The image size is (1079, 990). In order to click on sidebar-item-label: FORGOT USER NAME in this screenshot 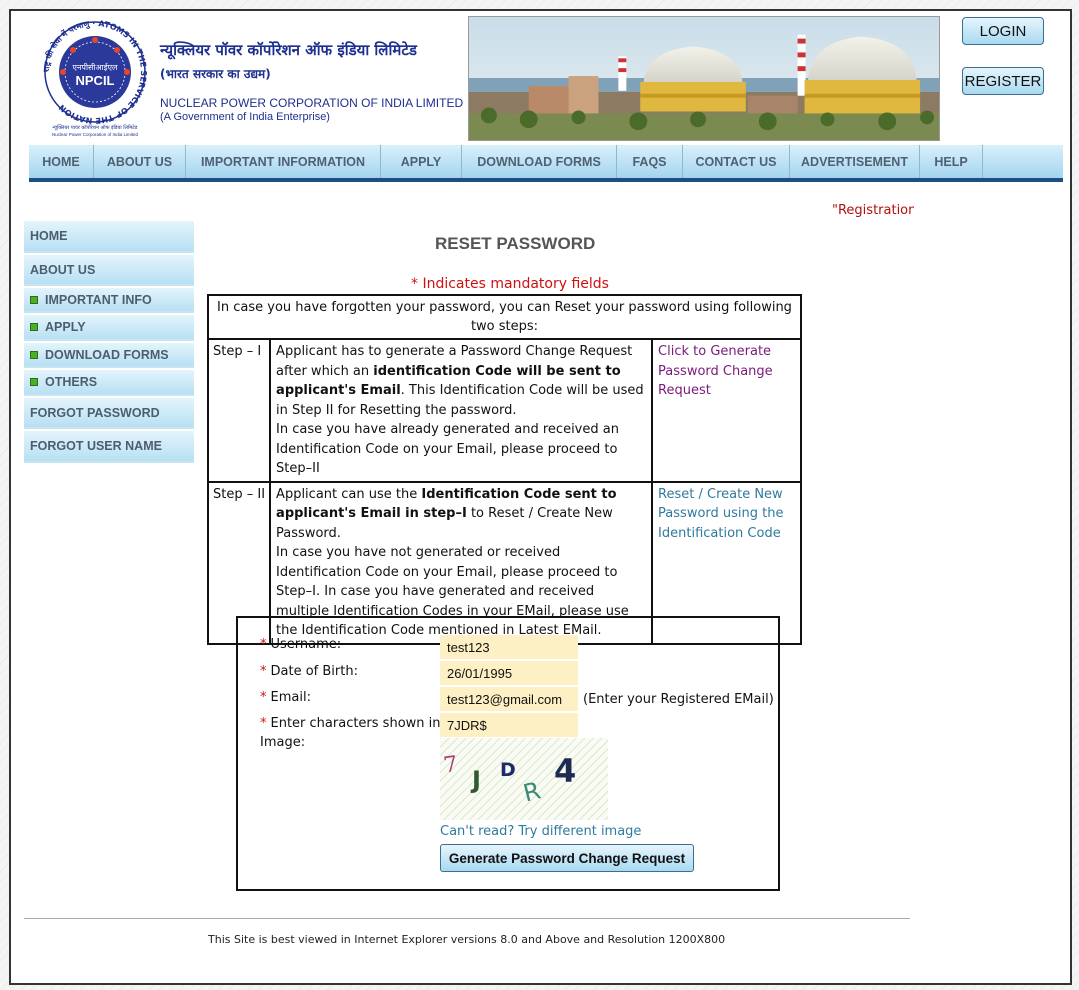, I will do `click(96, 446)`.